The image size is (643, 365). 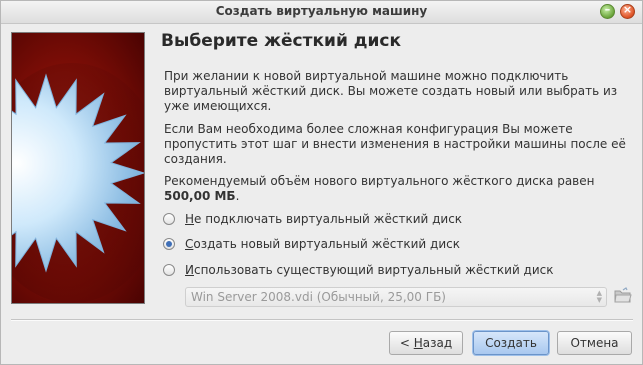 I want to click on recommended-size-value: 500,00 МБ, so click(x=200, y=196).